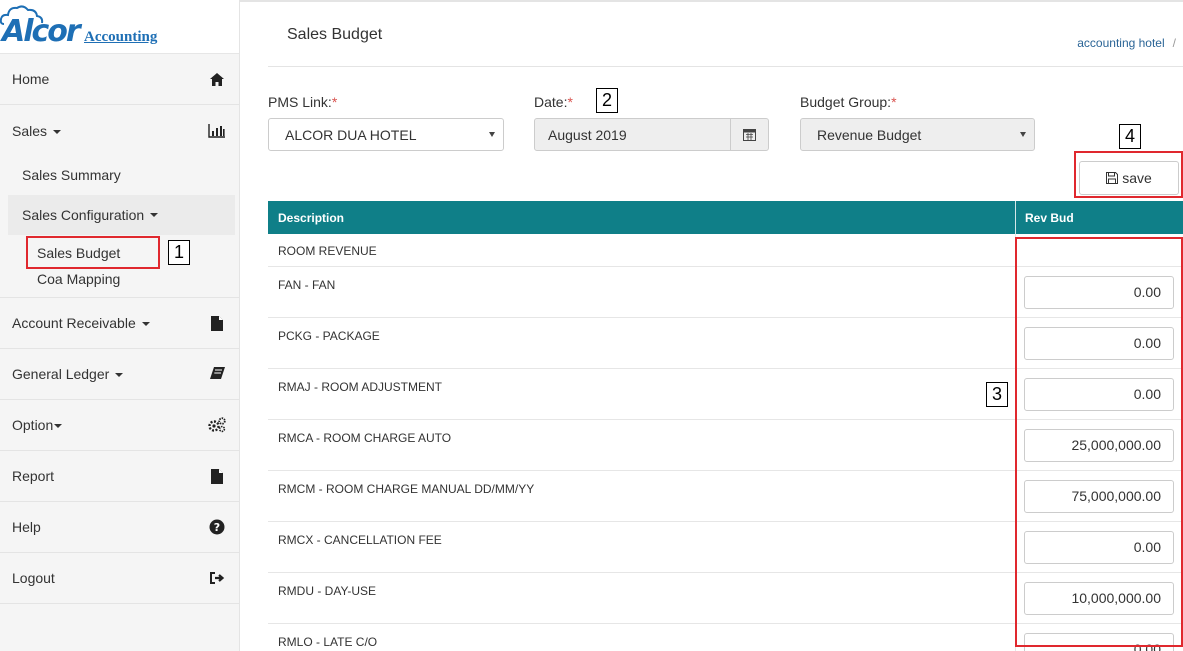  I want to click on row-description: RMCM - ROOM CHARGE MANUAL DD/MM/YY, so click(406, 489).